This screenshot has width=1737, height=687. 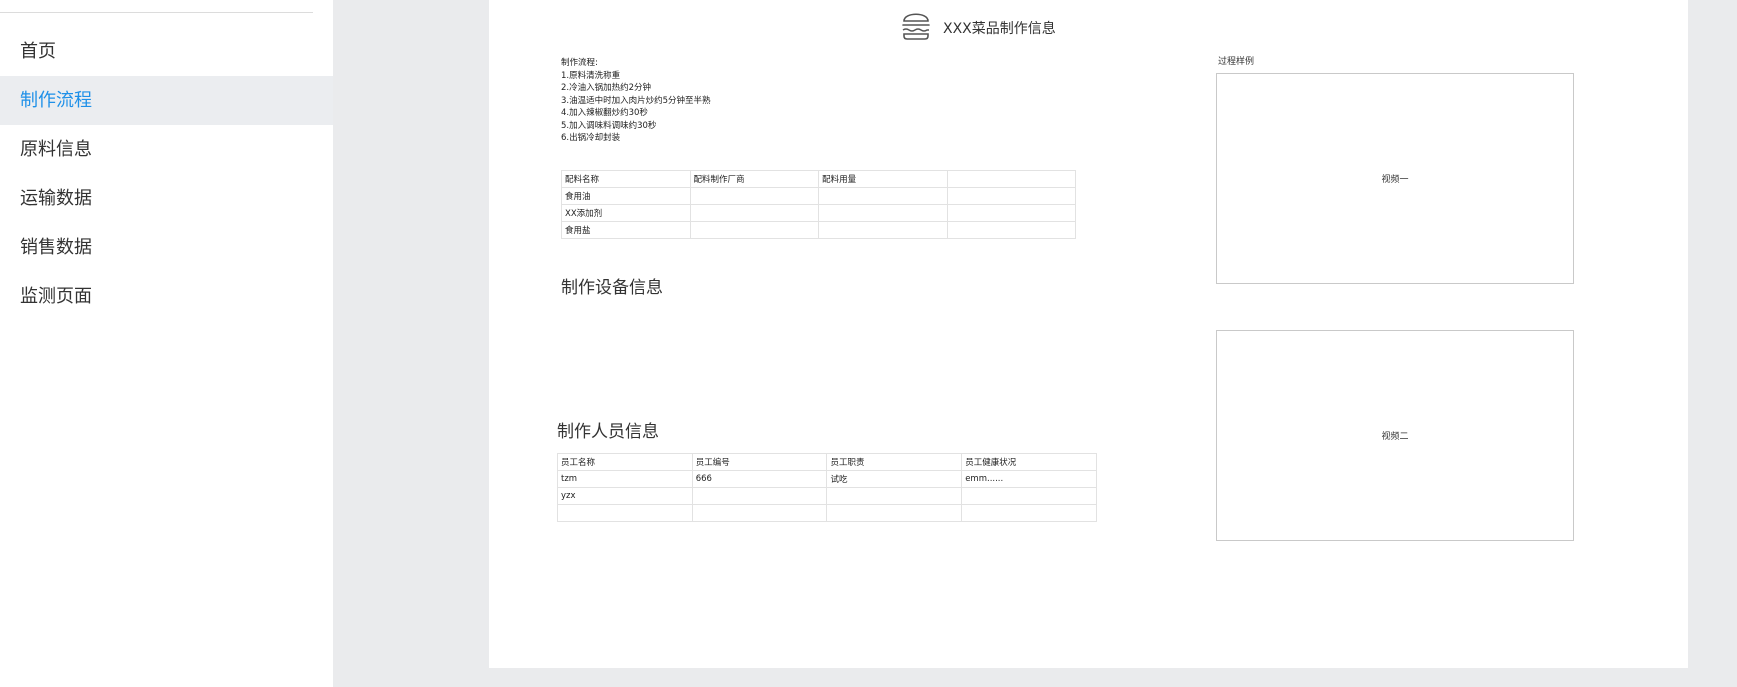 I want to click on table-cell: yzx, so click(x=625, y=496).